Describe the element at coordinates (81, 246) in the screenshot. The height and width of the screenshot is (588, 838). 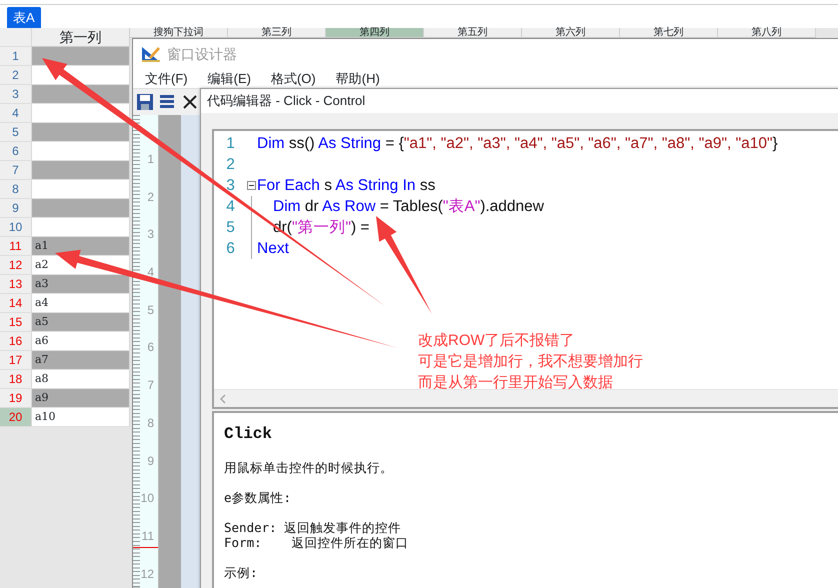
I see `table-cell: a1` at that location.